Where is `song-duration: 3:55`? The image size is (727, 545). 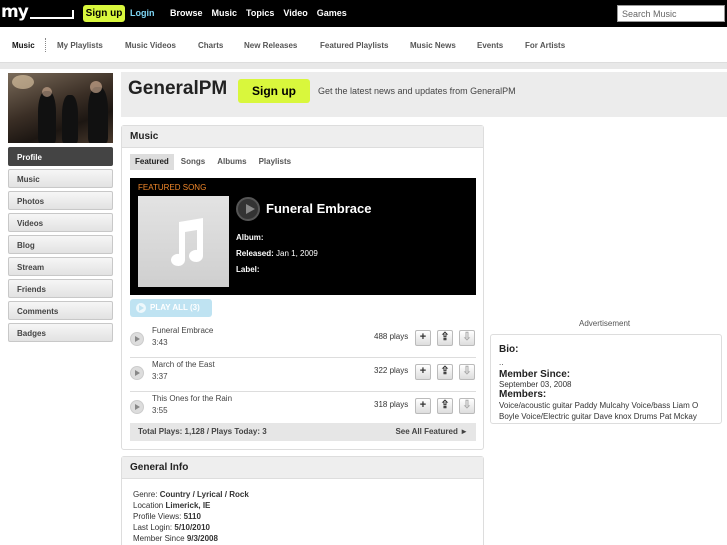
song-duration: 3:55 is located at coordinates (160, 410).